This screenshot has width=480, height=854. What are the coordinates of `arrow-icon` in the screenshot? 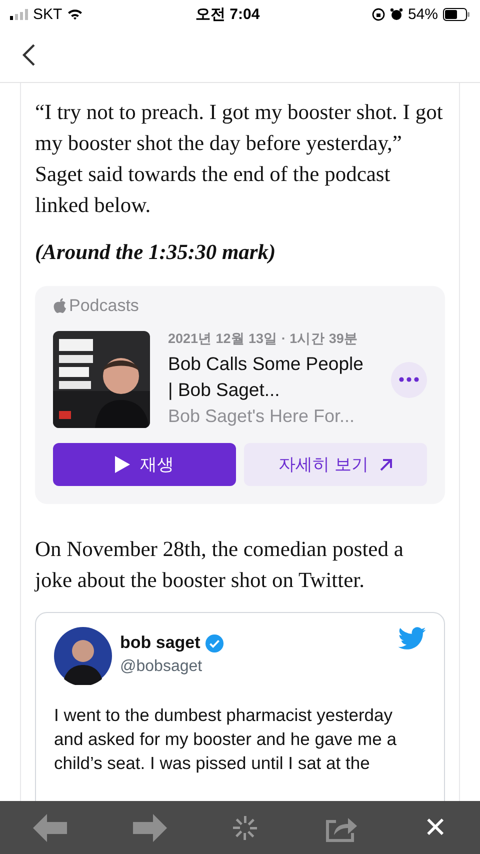 It's located at (385, 465).